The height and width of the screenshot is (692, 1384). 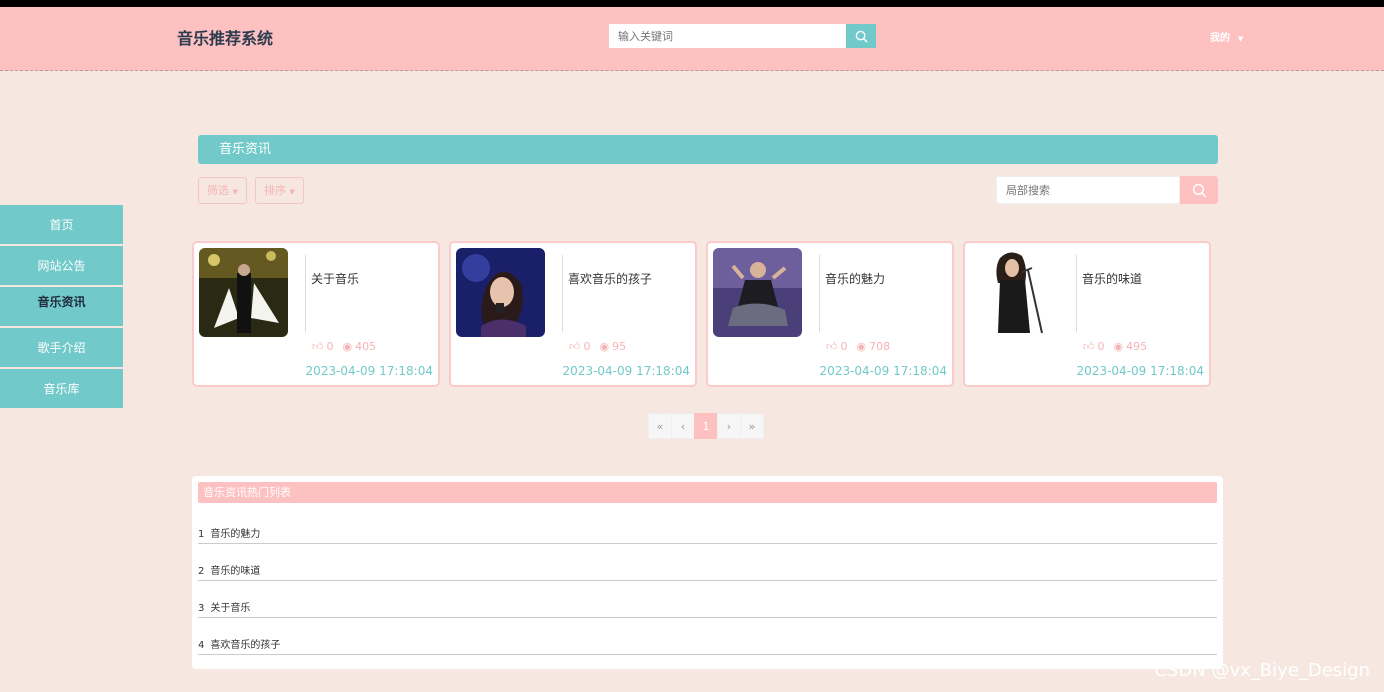 What do you see at coordinates (707, 565) in the screenshot?
I see `hot-list-item: 2 音乐的味道` at bounding box center [707, 565].